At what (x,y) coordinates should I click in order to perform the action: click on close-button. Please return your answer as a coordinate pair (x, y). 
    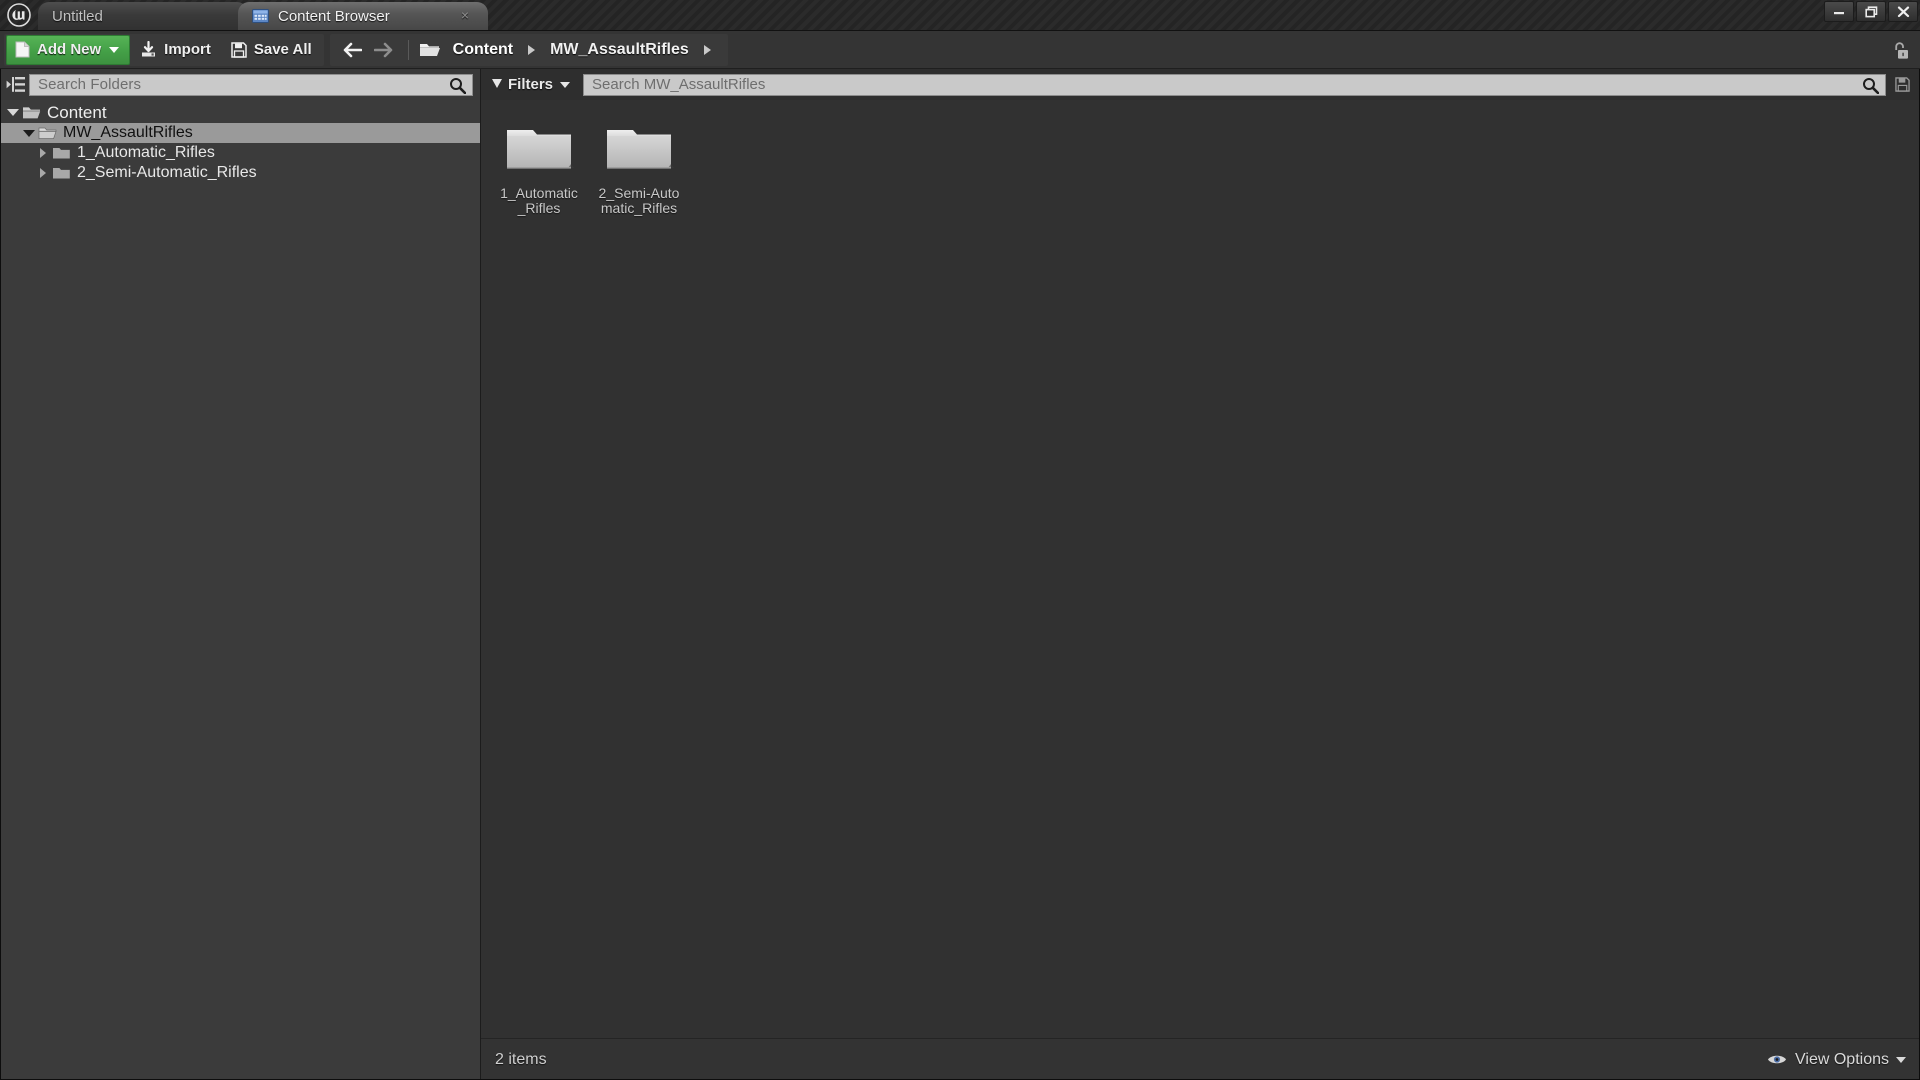
    Looking at the image, I should click on (1903, 11).